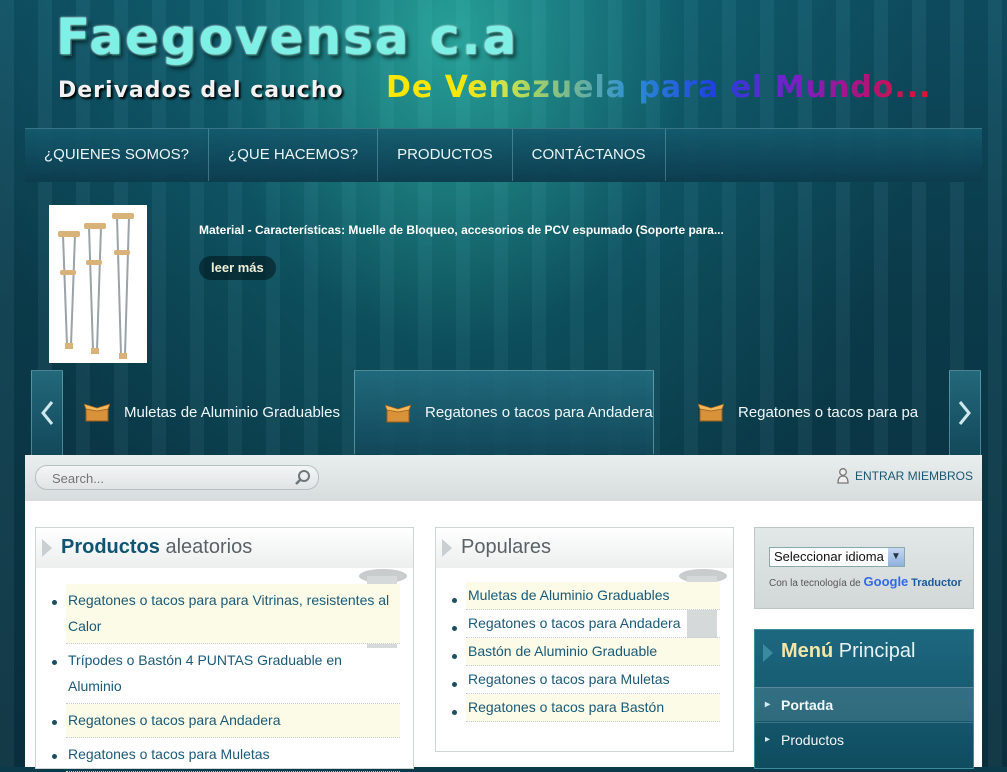 This screenshot has width=1007, height=772. What do you see at coordinates (294, 155) in the screenshot?
I see `nav-item-que-hacemos: ¿QUE HACEMOS?` at bounding box center [294, 155].